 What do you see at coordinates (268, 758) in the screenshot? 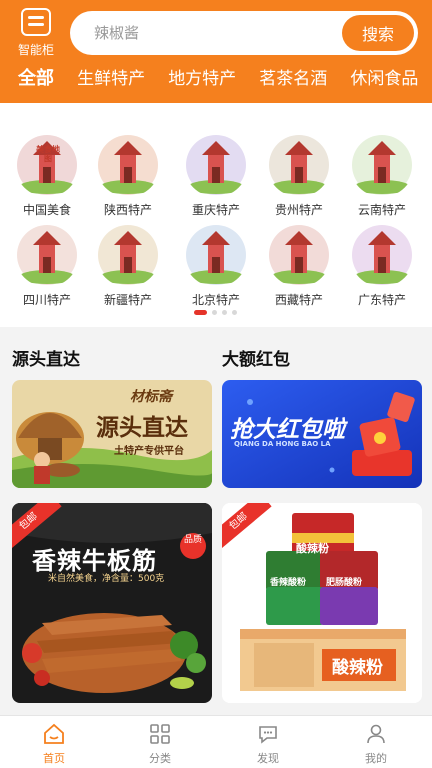
I see `tab-discover-label: 发现` at bounding box center [268, 758].